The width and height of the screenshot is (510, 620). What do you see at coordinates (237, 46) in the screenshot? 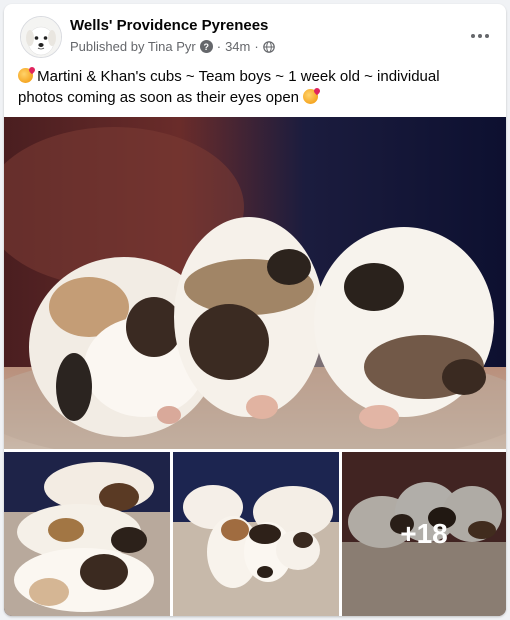
I see `post-timestamp: 34m` at bounding box center [237, 46].